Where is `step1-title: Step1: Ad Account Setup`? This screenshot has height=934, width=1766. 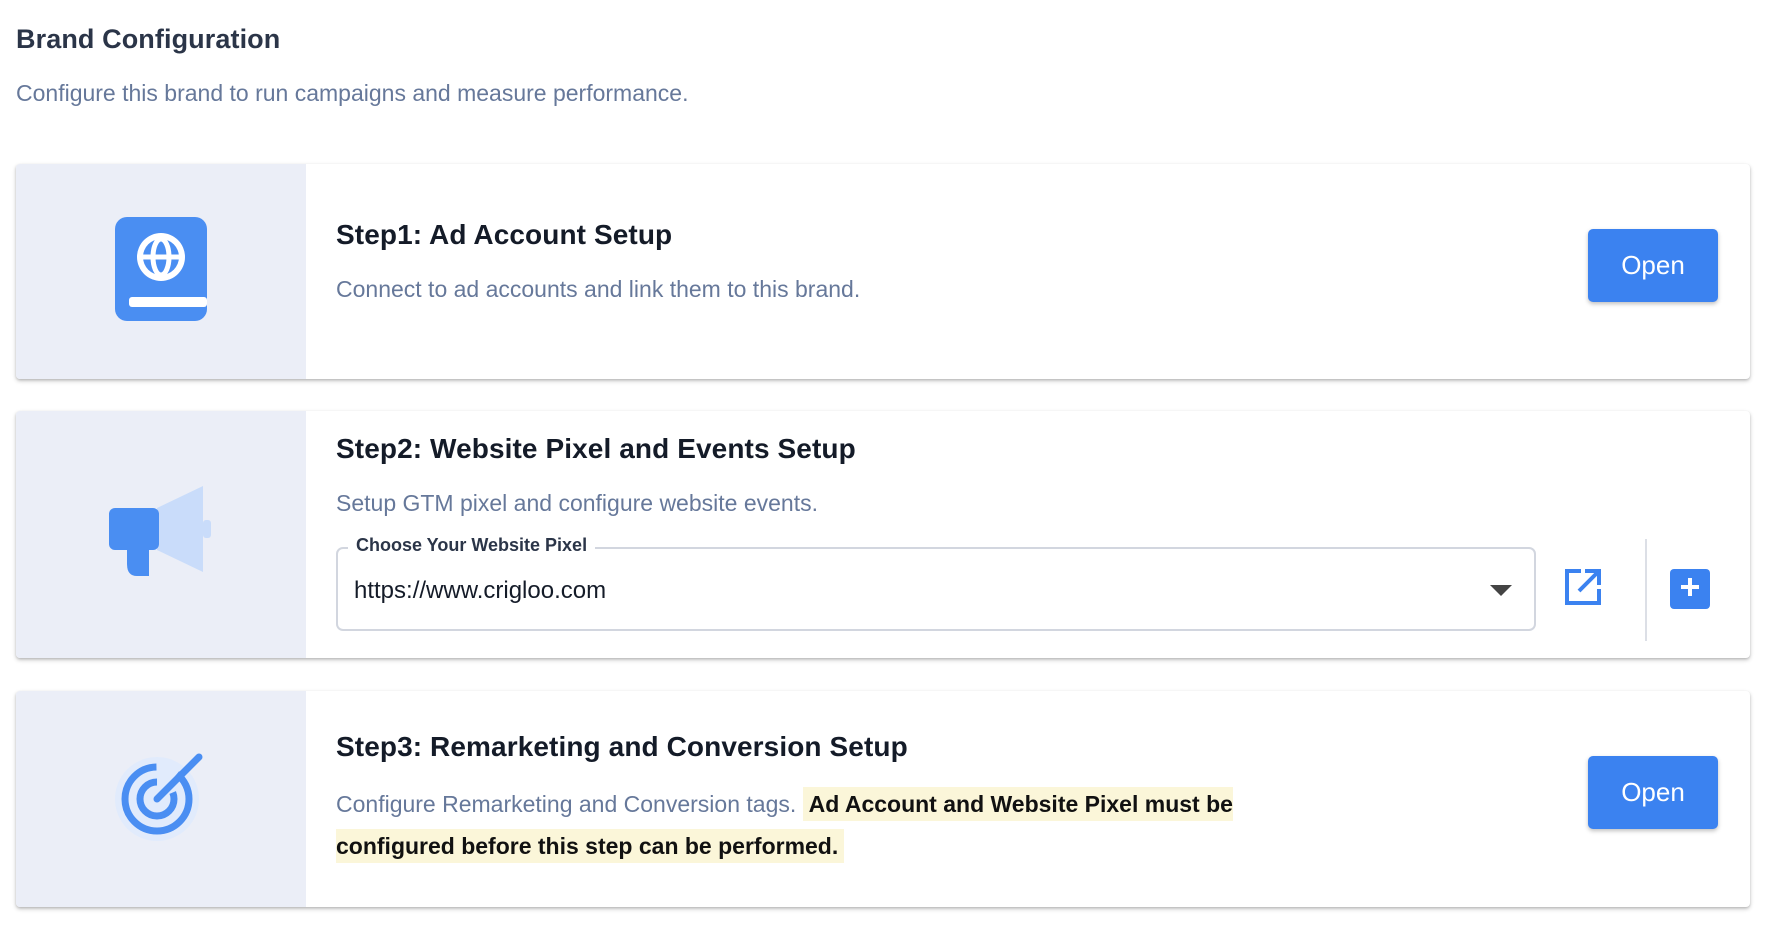
step1-title: Step1: Ad Account Setup is located at coordinates (504, 234).